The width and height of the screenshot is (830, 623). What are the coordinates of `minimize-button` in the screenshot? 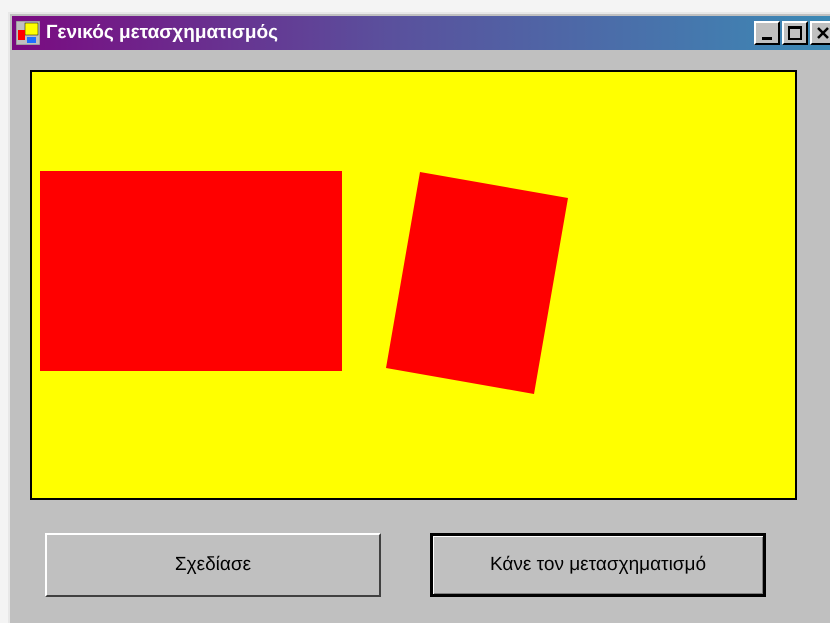 It's located at (767, 33).